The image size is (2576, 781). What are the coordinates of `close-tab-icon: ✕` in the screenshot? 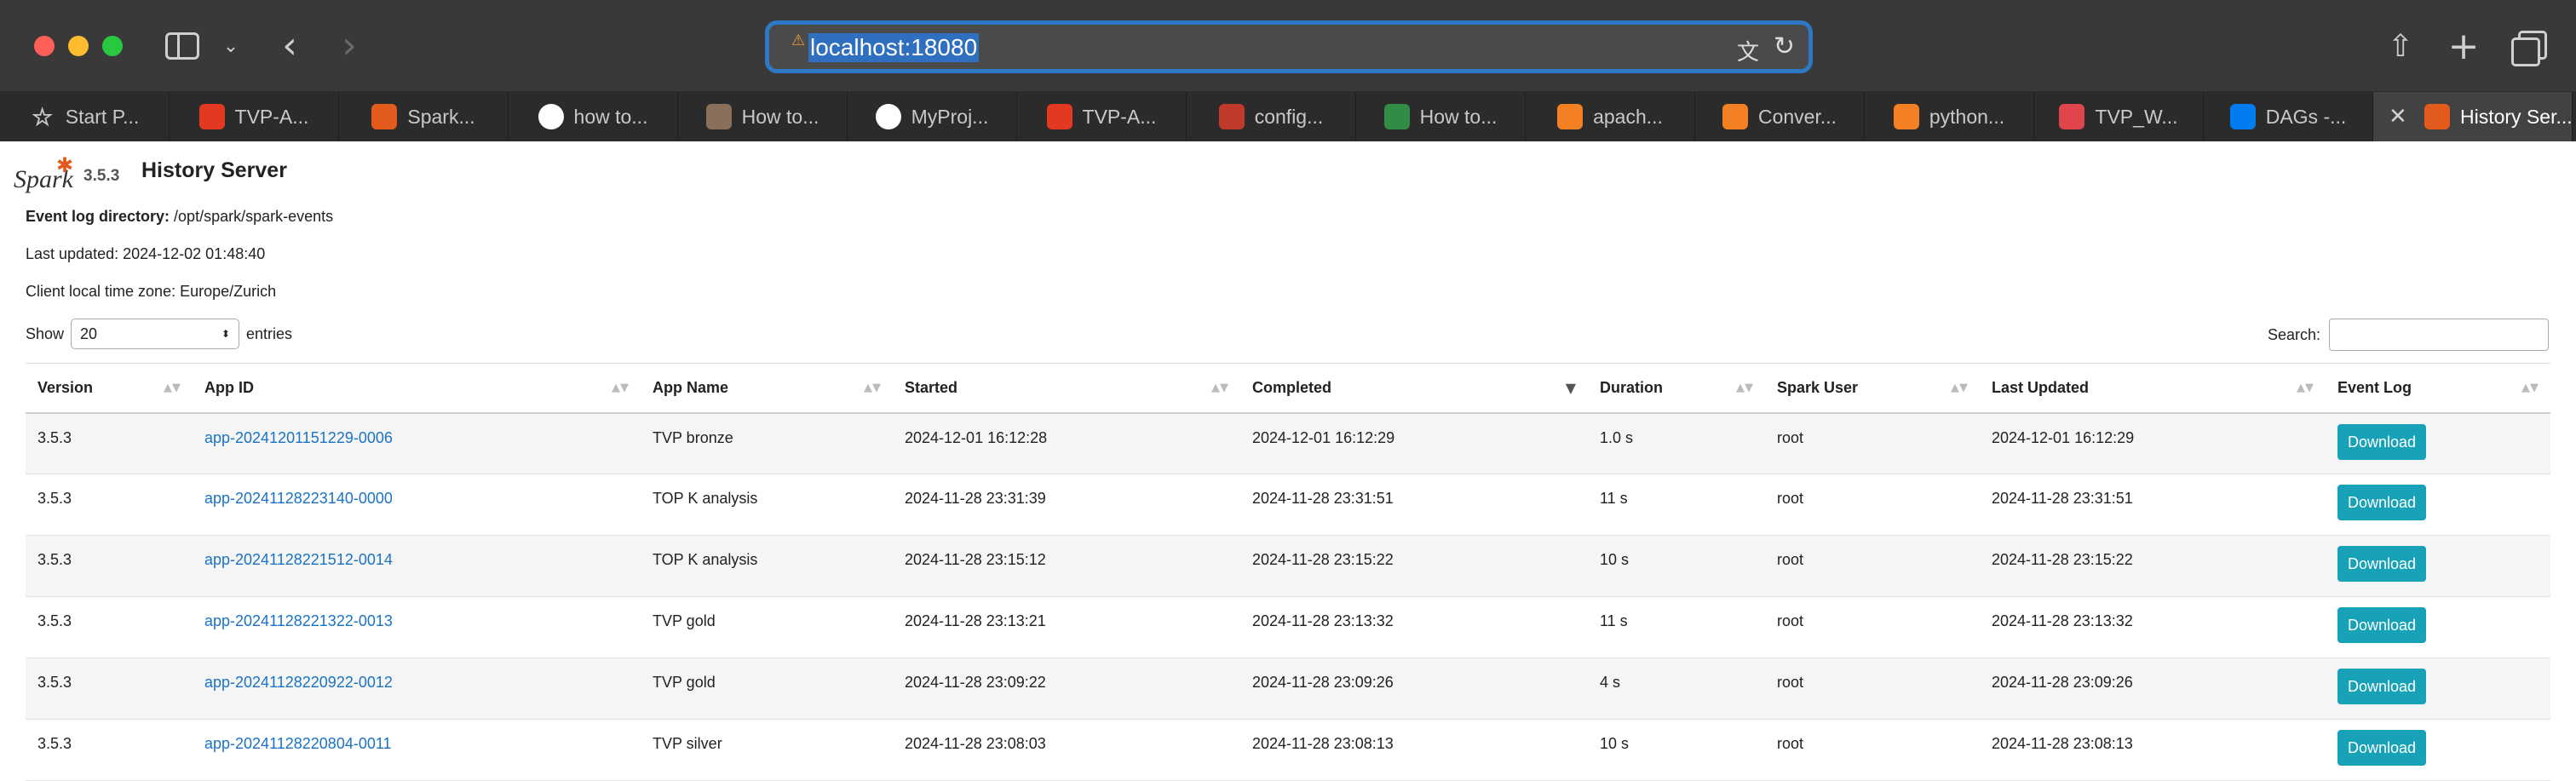 It's located at (2398, 116).